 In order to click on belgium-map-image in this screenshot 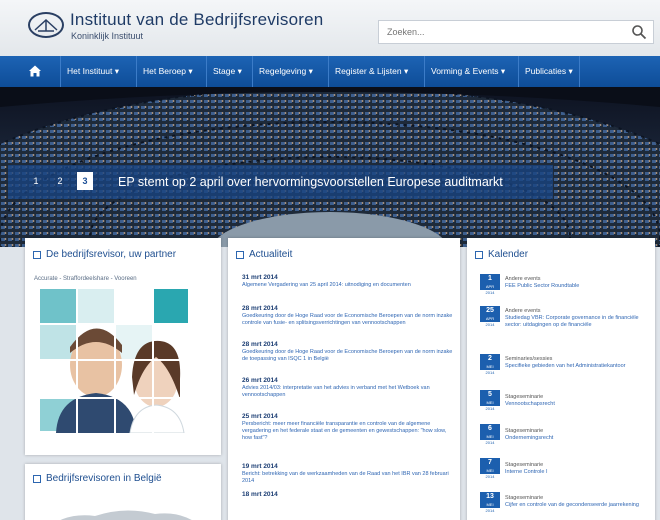, I will do `click(126, 515)`.